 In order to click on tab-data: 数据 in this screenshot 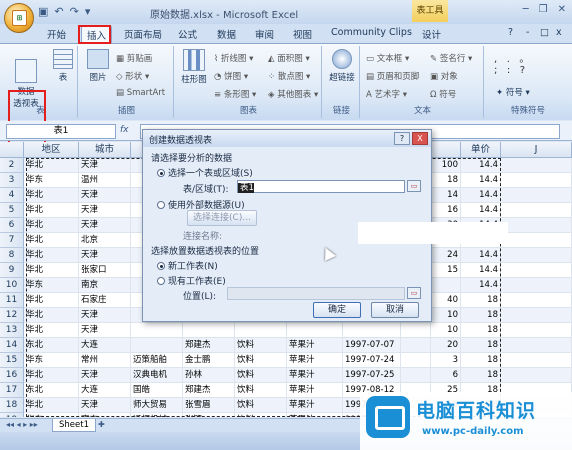, I will do `click(226, 34)`.